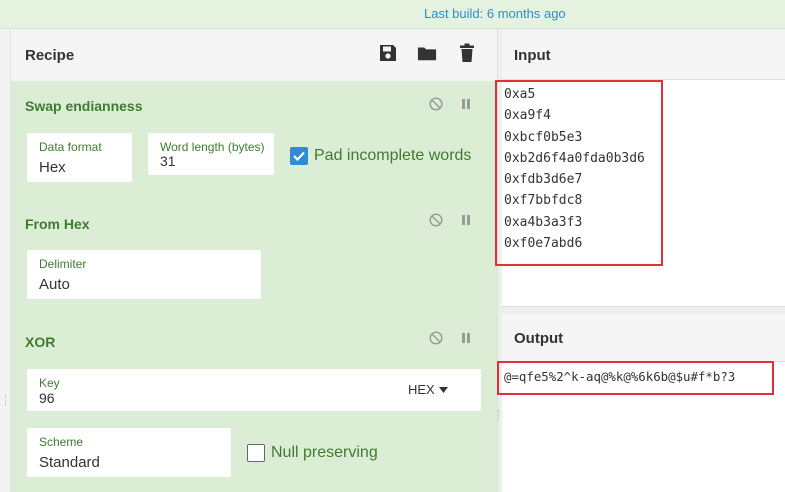 Image resolution: width=785 pixels, height=492 pixels. What do you see at coordinates (63, 264) in the screenshot?
I see `field-label: Delimiter` at bounding box center [63, 264].